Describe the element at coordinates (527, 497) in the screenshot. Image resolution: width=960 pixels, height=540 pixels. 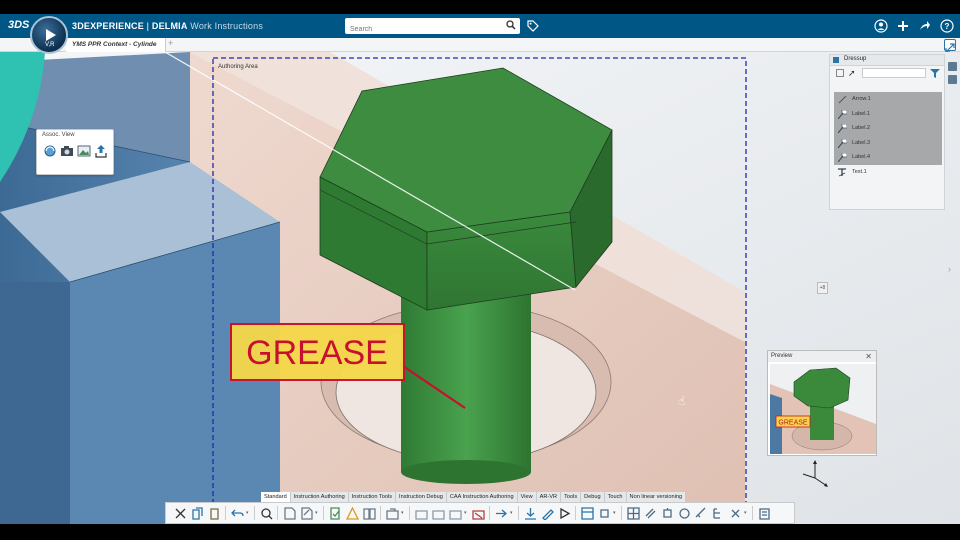
I see `tool-tab: View` at that location.